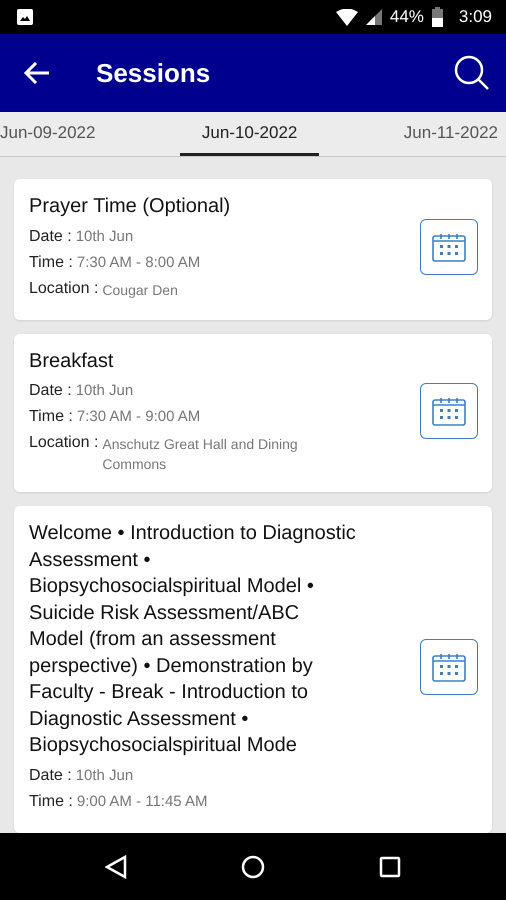 The height and width of the screenshot is (900, 506). What do you see at coordinates (37, 73) in the screenshot?
I see `back-arrow-icon` at bounding box center [37, 73].